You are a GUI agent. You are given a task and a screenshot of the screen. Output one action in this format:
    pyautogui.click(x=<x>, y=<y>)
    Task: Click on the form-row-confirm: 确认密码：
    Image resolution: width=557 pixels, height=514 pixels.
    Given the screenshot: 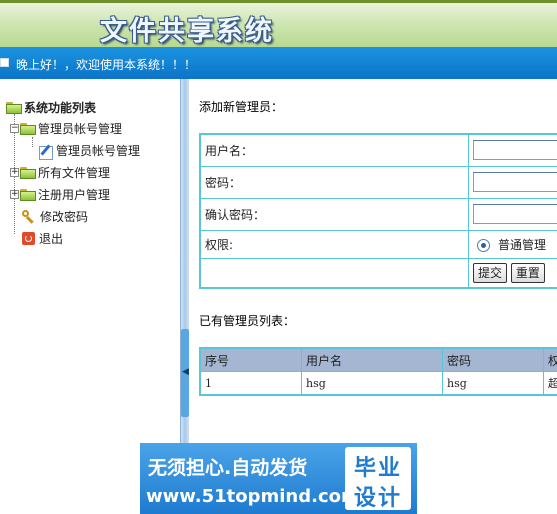 What is the action you would take?
    pyautogui.click(x=378, y=214)
    